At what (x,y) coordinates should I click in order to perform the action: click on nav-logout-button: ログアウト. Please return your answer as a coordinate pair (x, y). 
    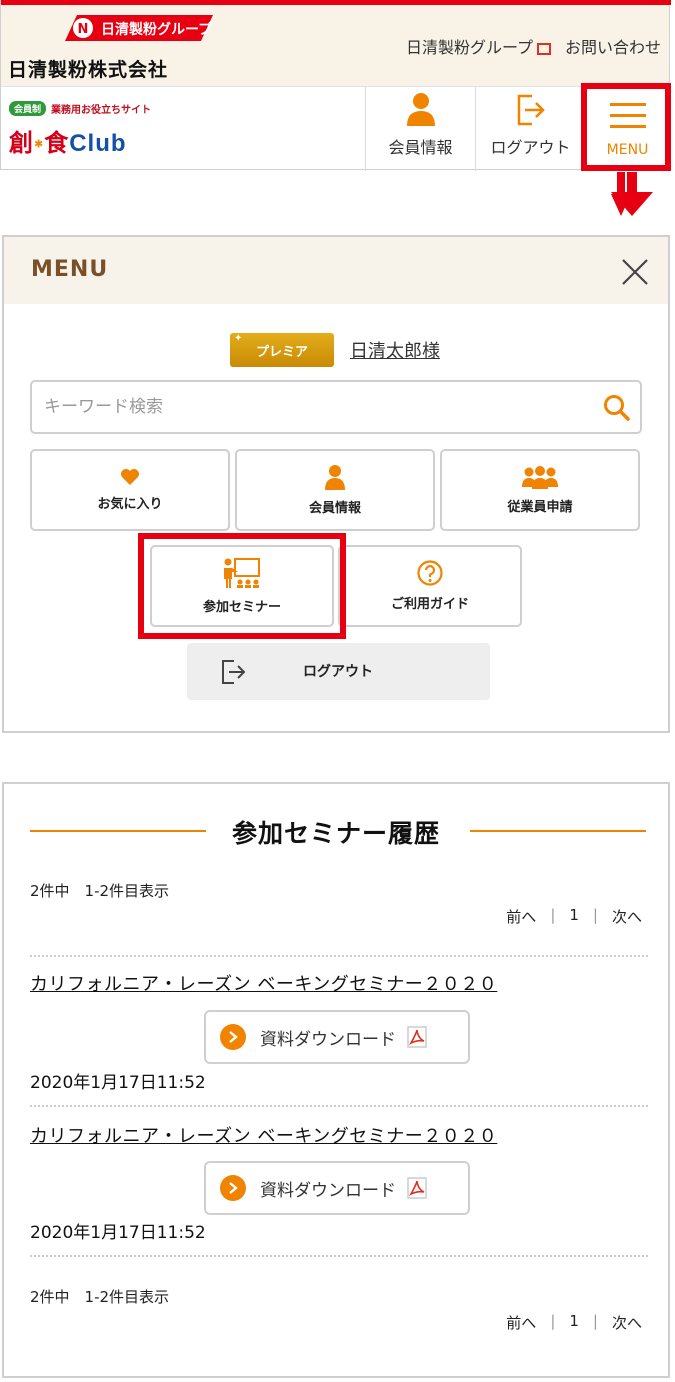
    Looking at the image, I should click on (530, 129).